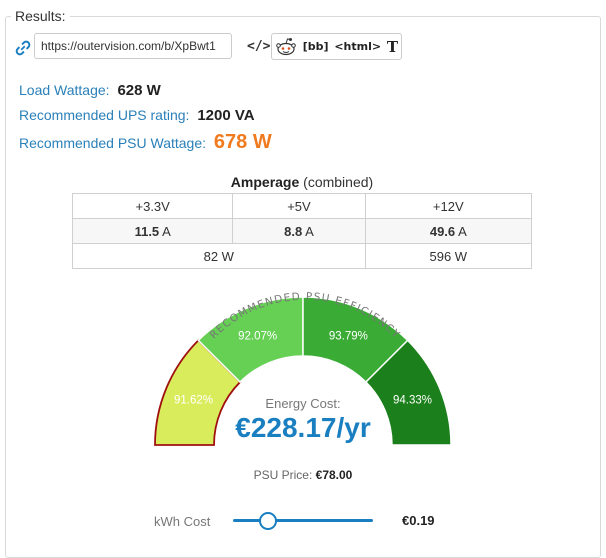  I want to click on results-legend: Results:, so click(40, 16).